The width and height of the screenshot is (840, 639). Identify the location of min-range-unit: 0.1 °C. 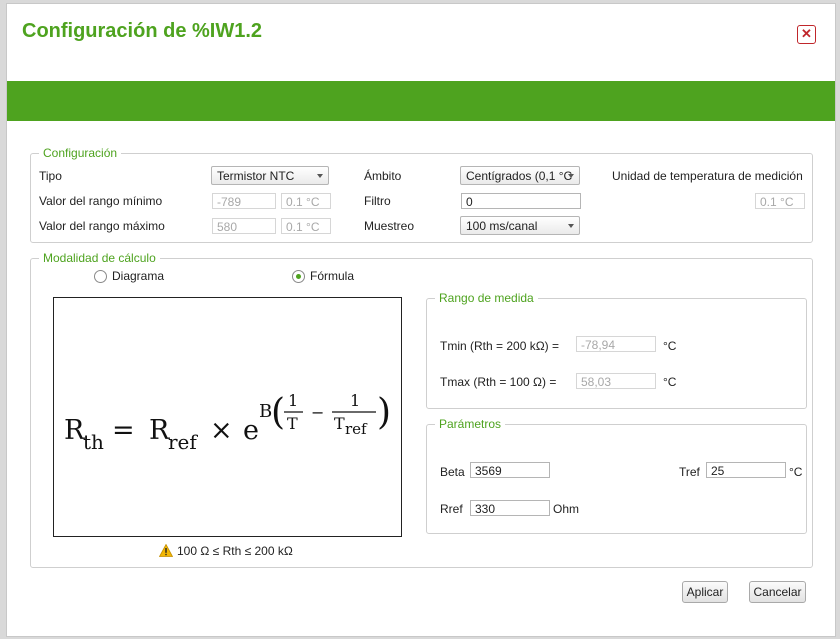
(306, 201).